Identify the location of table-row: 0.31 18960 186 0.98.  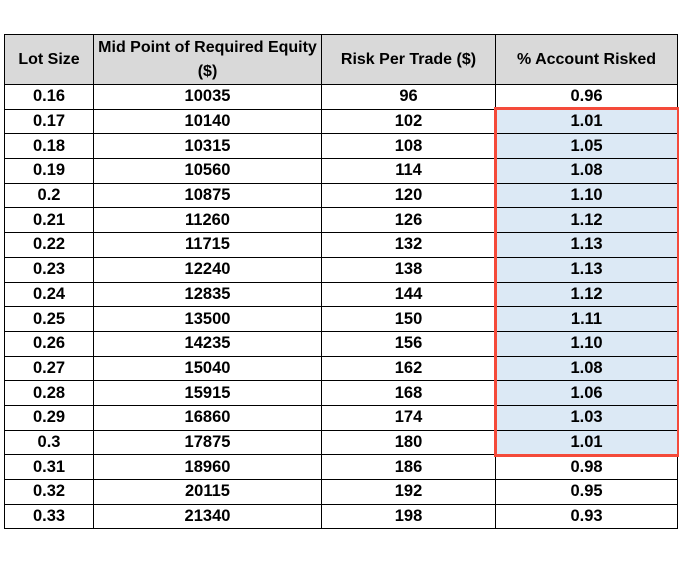
(341, 467).